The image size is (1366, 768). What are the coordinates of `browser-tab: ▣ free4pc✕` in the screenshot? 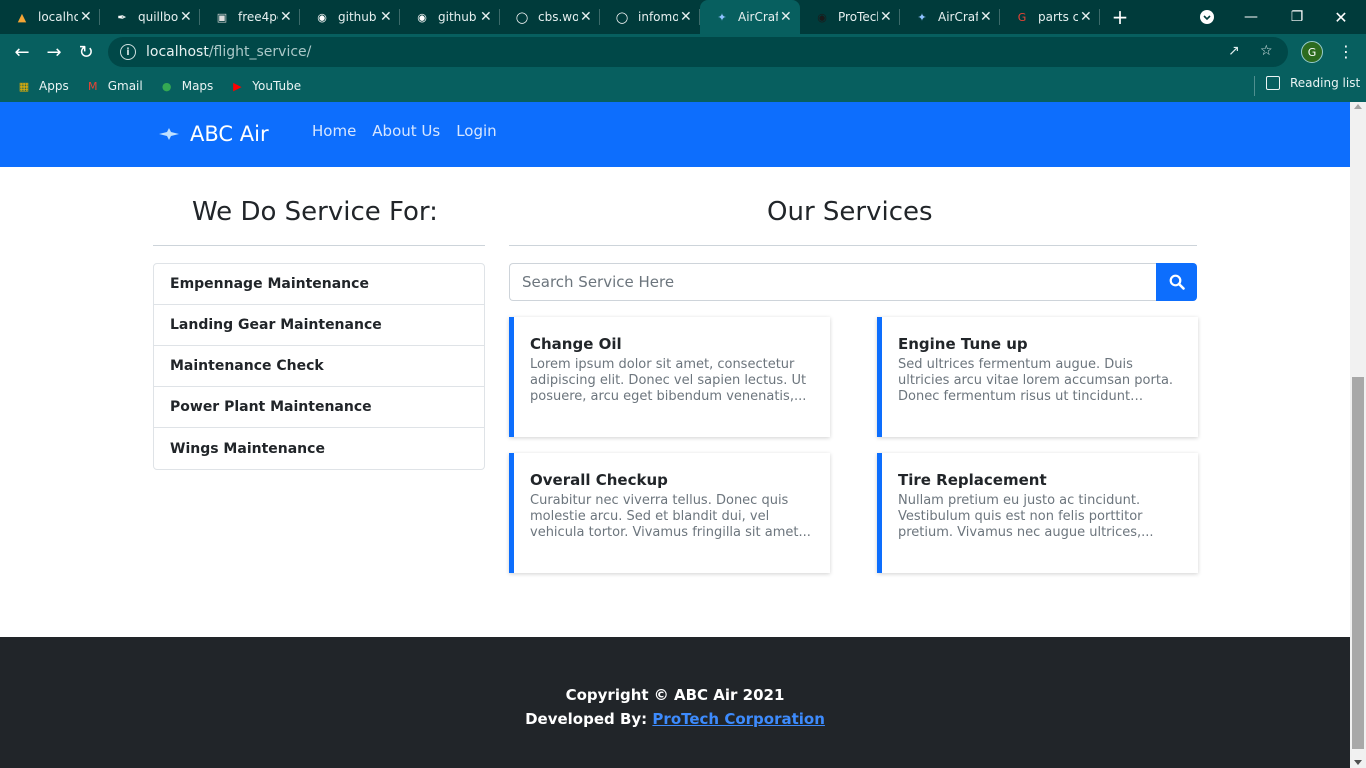 It's located at (250, 17).